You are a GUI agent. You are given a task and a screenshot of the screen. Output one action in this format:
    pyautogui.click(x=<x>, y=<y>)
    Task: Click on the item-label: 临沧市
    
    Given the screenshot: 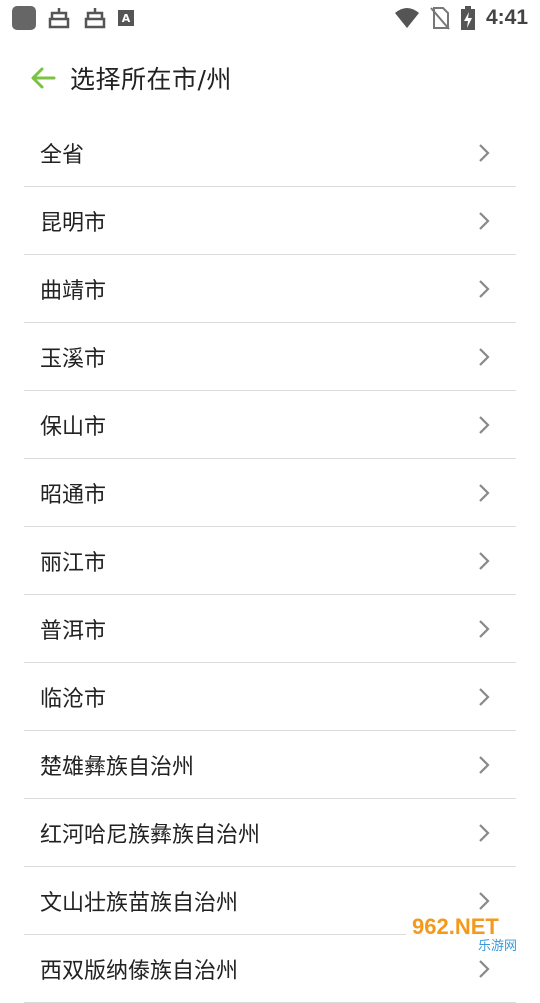 What is the action you would take?
    pyautogui.click(x=73, y=699)
    